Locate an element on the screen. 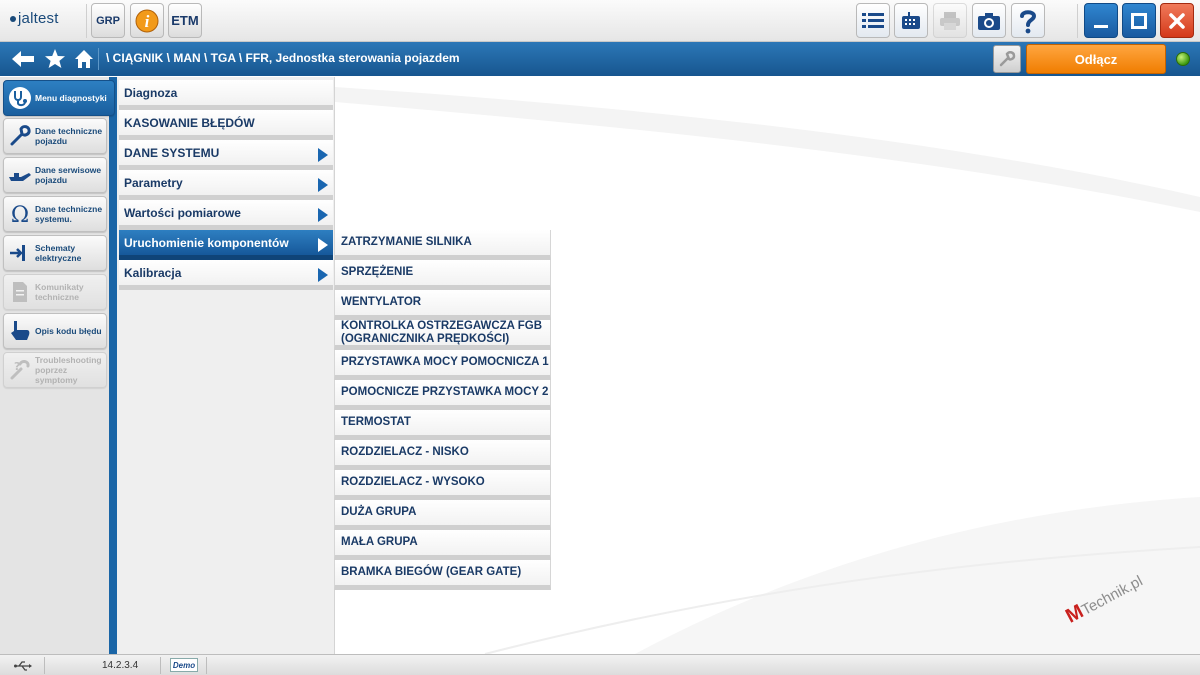  sidebar-item-label: Opis kodu błędu is located at coordinates (68, 331).